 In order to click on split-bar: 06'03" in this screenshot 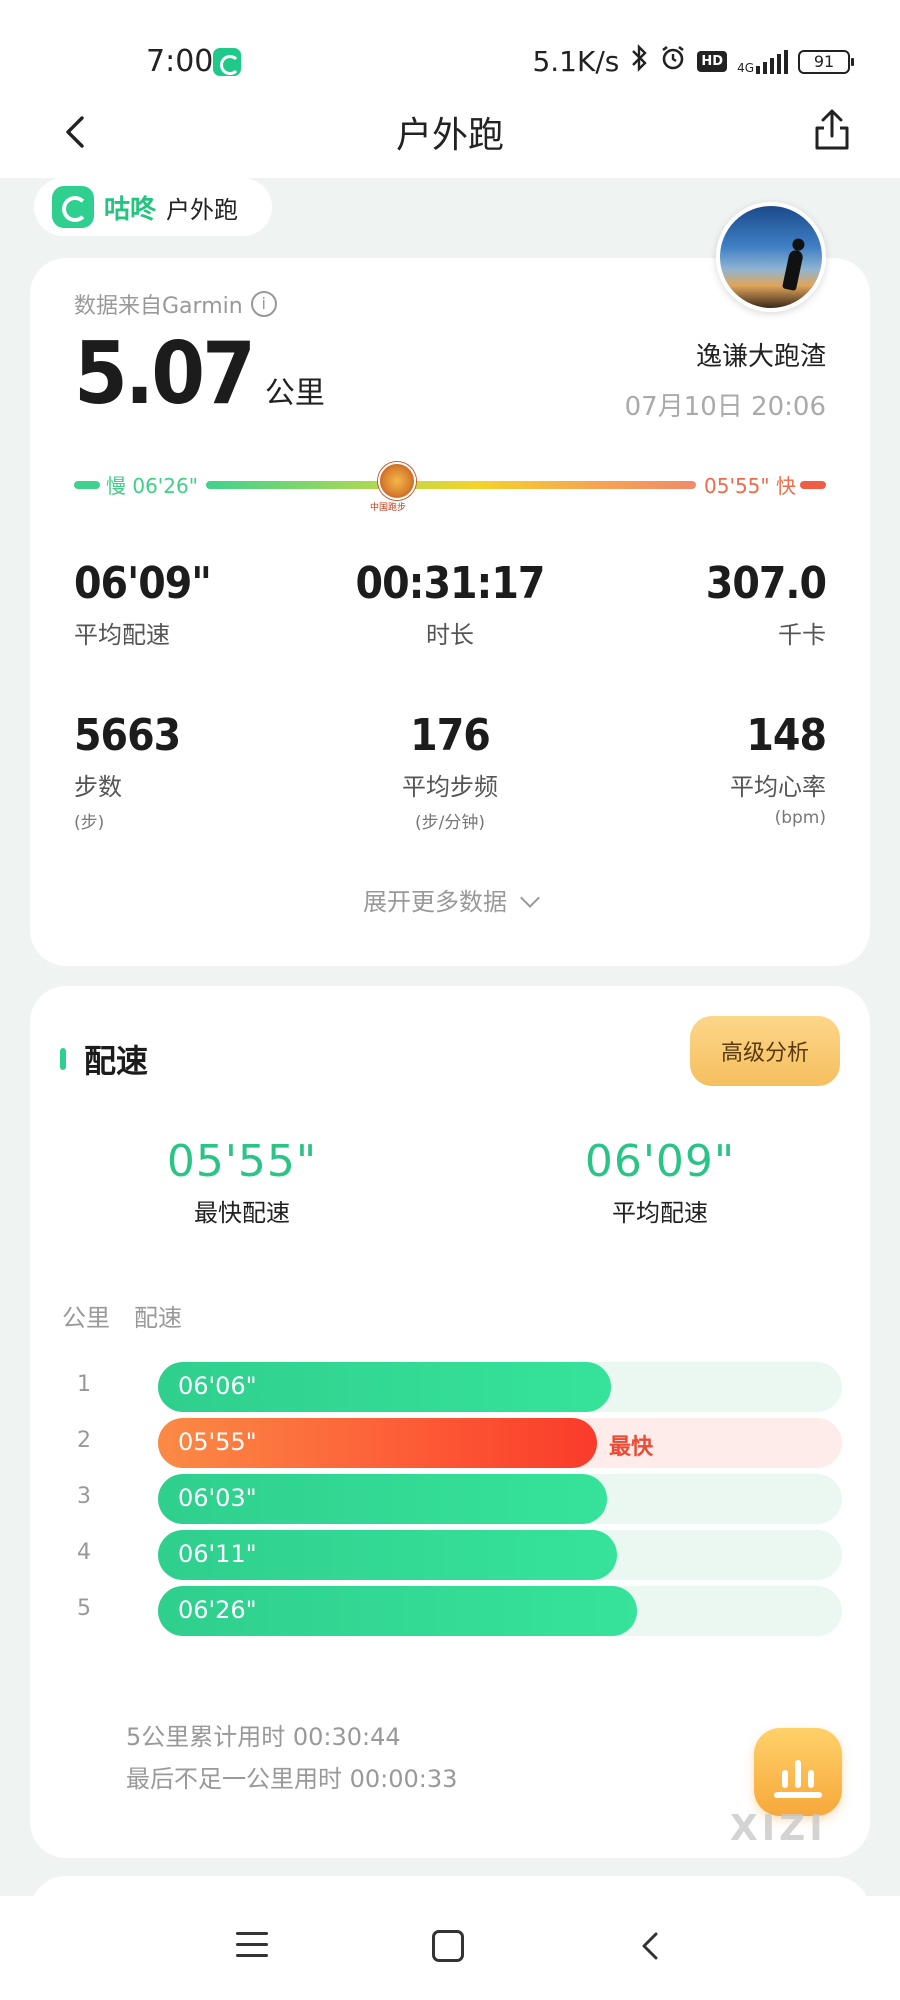, I will do `click(382, 1499)`.